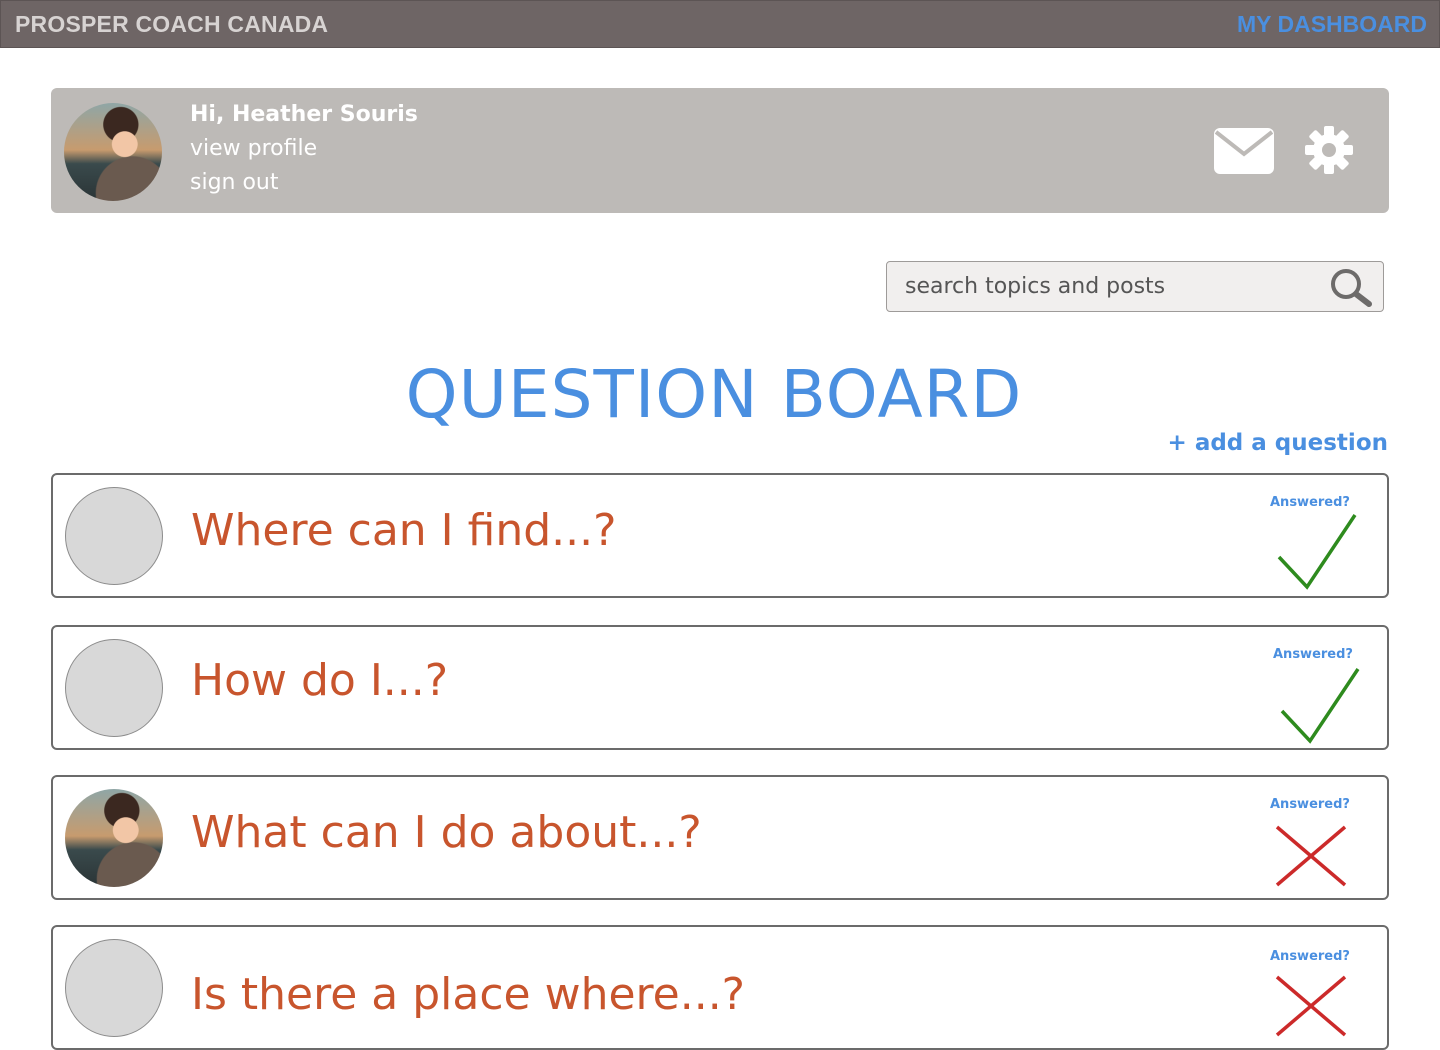 This screenshot has width=1440, height=1050. I want to click on question-row: Where can I find...? Answered?, so click(720, 535).